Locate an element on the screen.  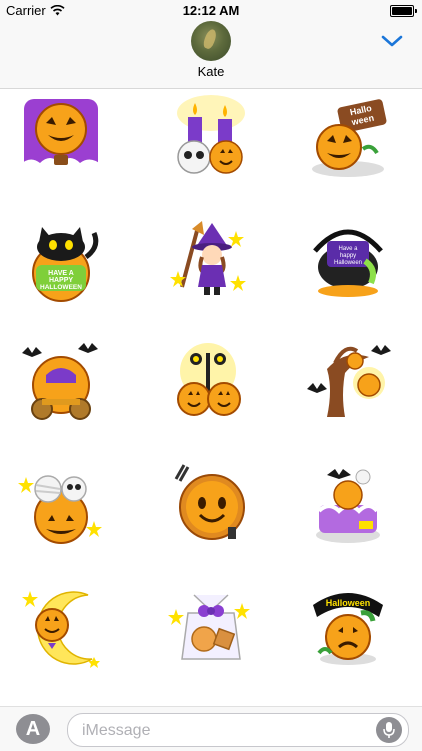
svg-text: Have a is located at coordinates (348, 249).